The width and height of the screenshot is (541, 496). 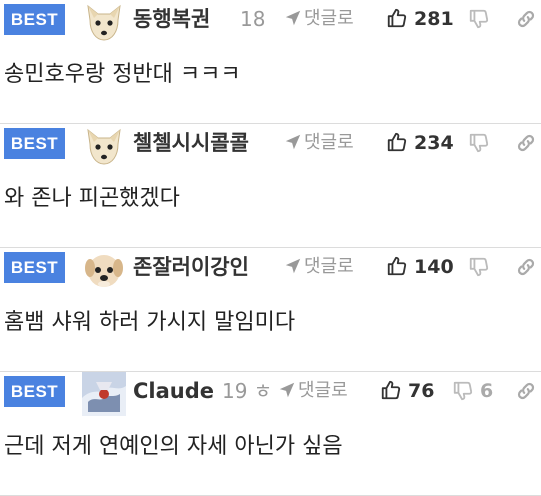 What do you see at coordinates (487, 391) in the screenshot?
I see `dislike-count: 6` at bounding box center [487, 391].